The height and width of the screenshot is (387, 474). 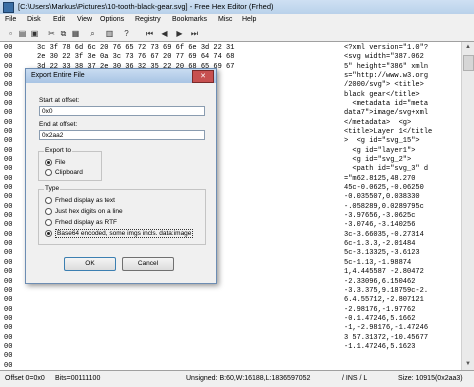 I want to click on hex-row: 00 -1,-2.98176,-1.47246, so click(x=237, y=328).